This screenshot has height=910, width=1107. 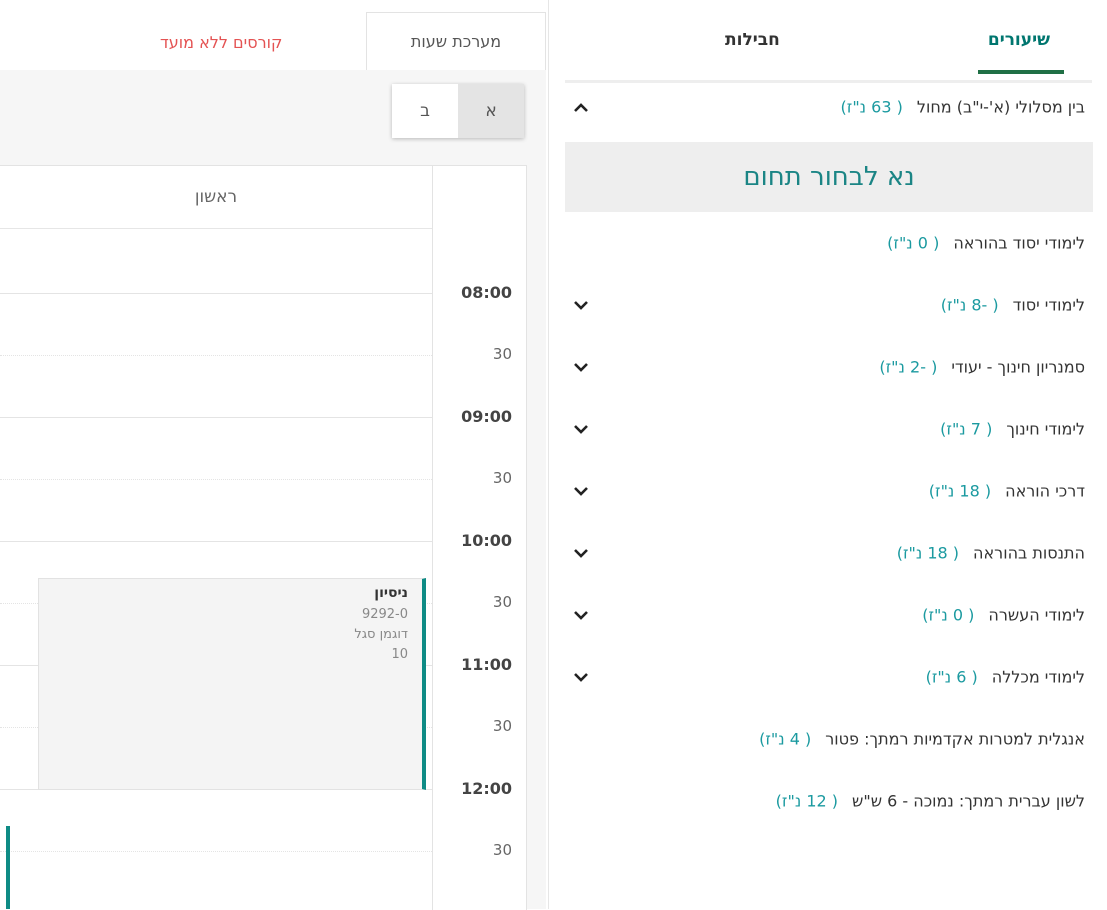 I want to click on category-label: לימודי יסוד בהוראה ( 0 נ"ז), so click(x=986, y=243).